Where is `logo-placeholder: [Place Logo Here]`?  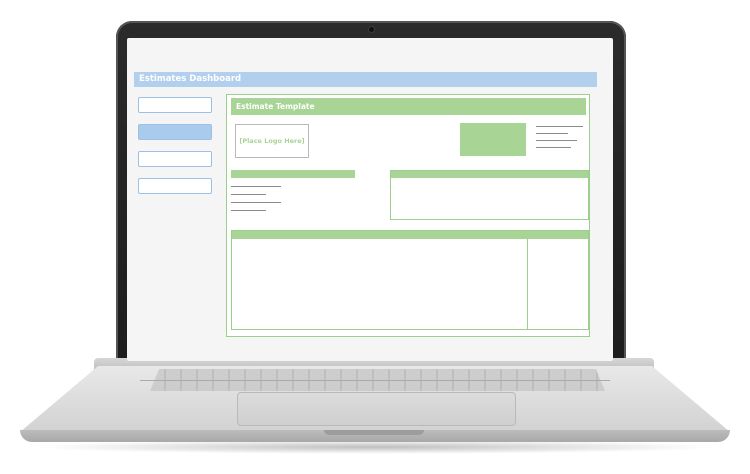 logo-placeholder: [Place Logo Here] is located at coordinates (272, 141).